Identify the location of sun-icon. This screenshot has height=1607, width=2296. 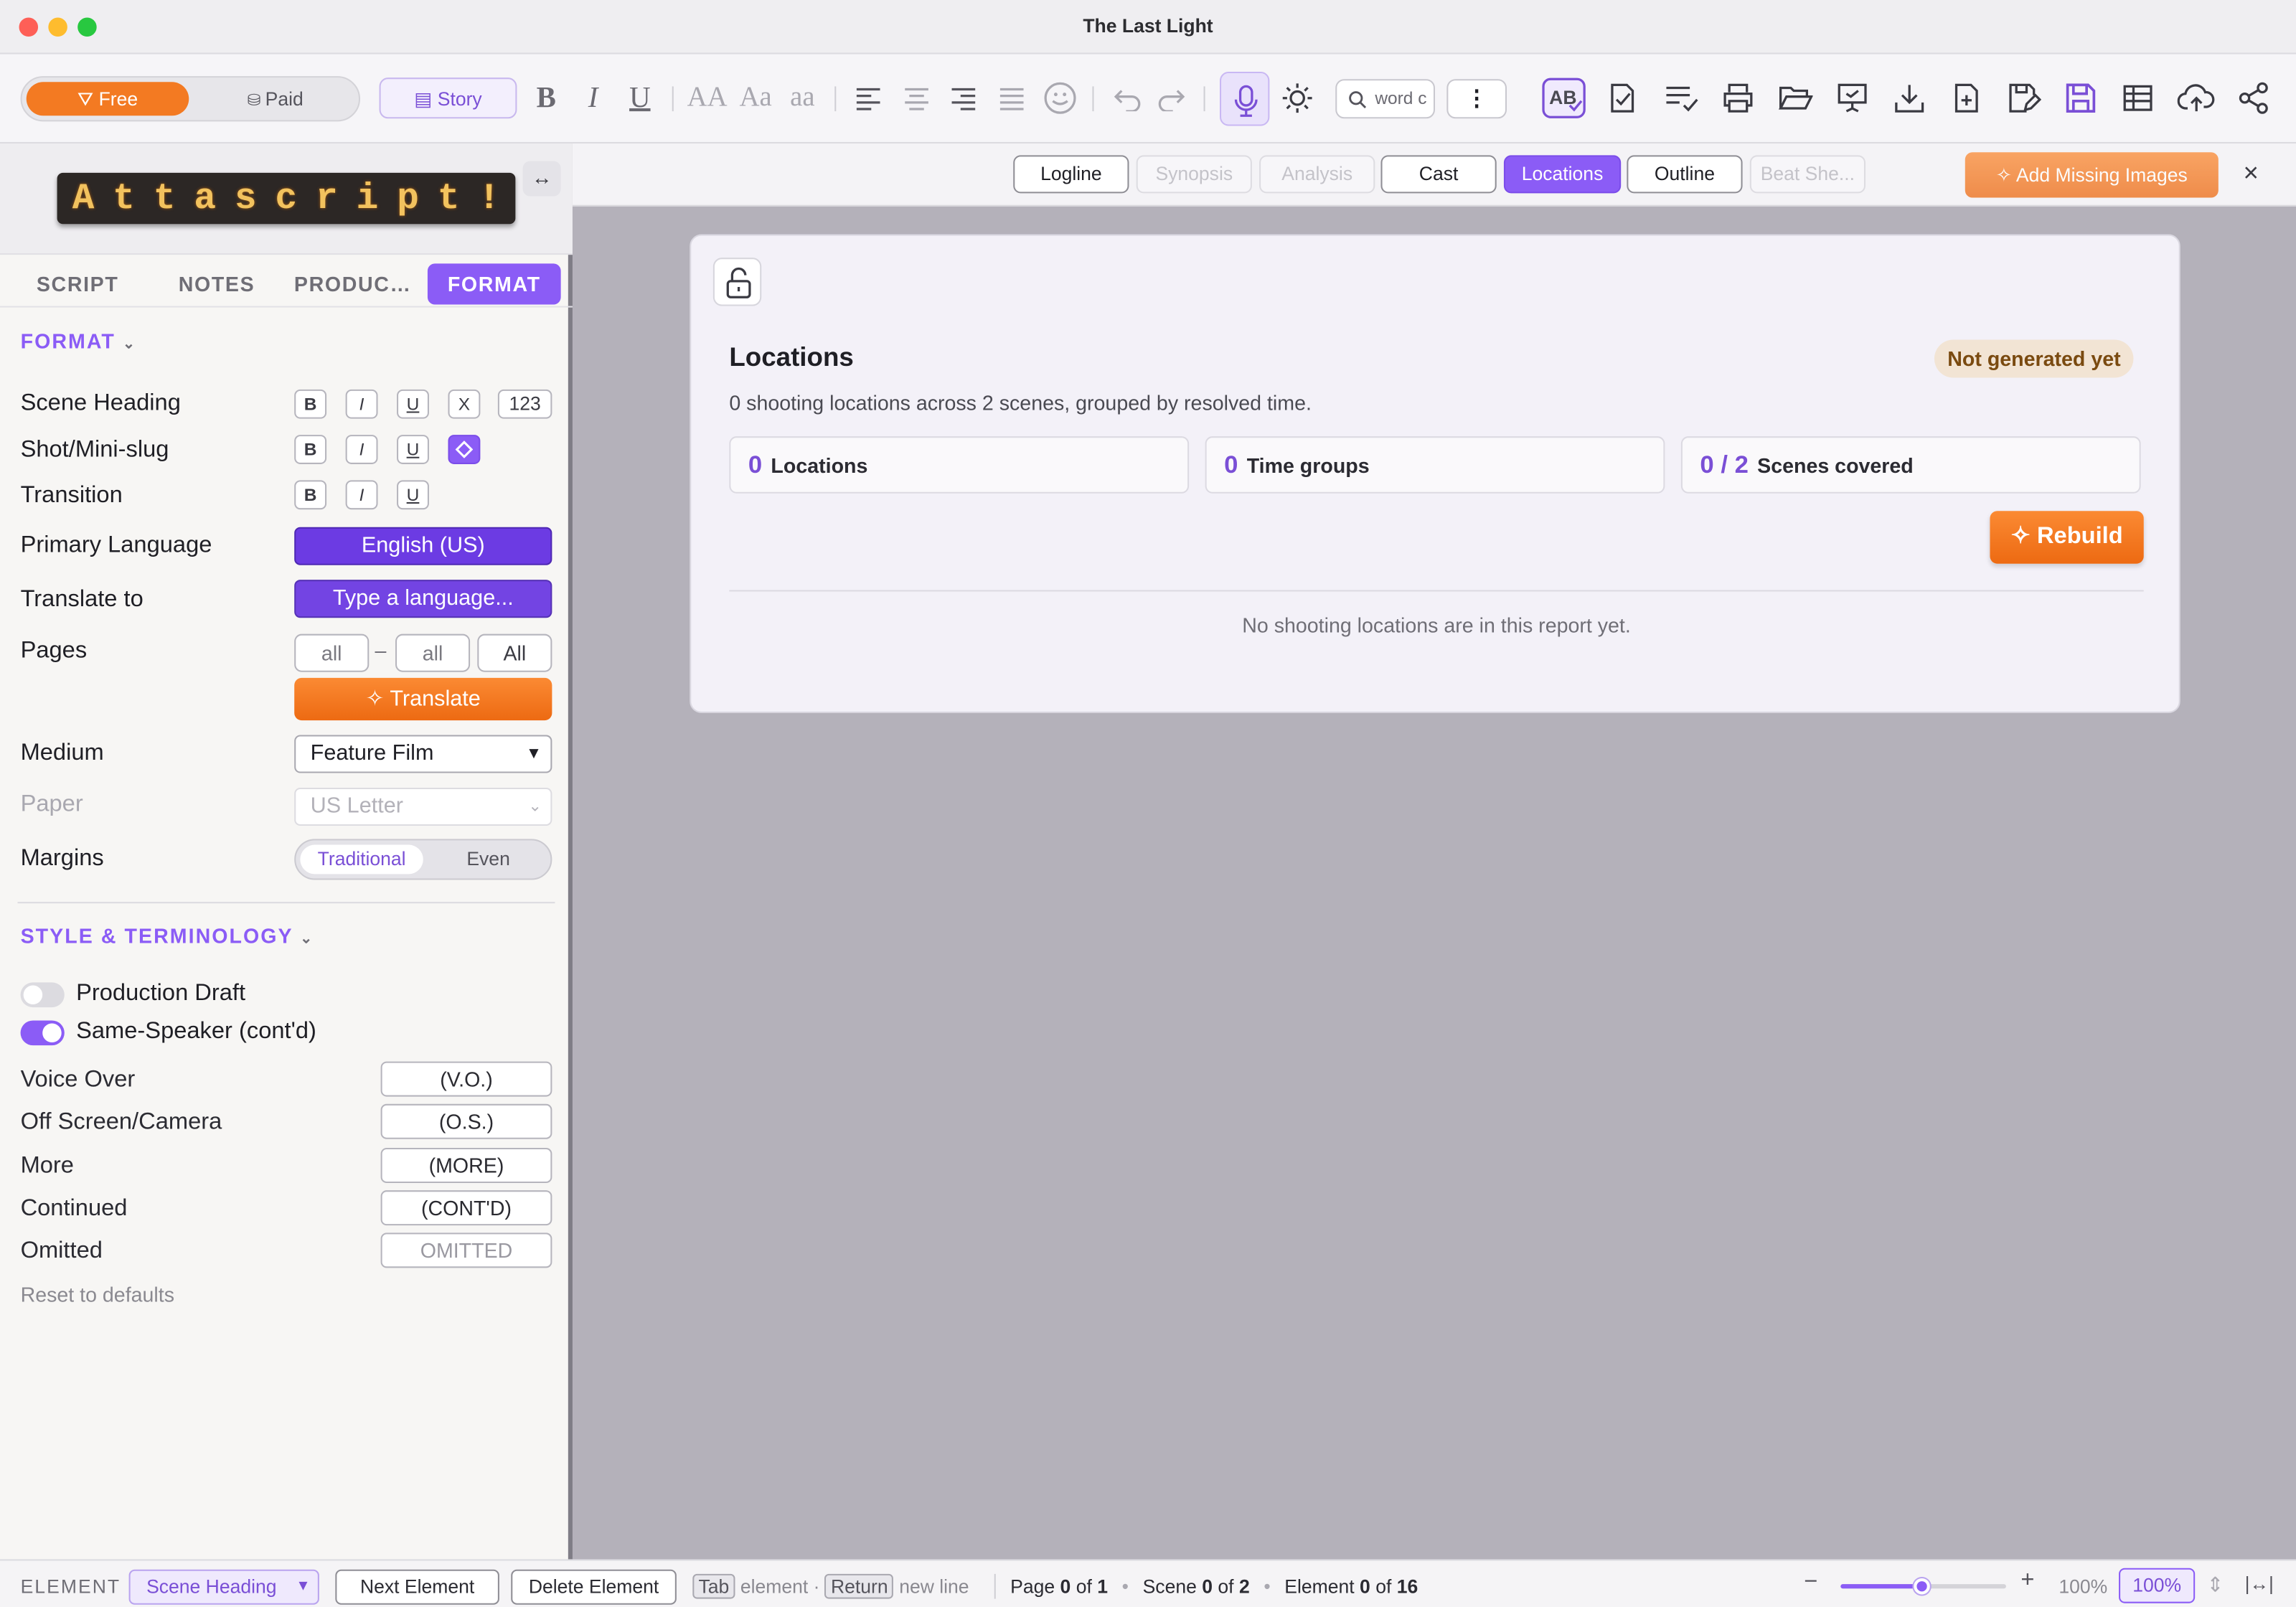
(1298, 98).